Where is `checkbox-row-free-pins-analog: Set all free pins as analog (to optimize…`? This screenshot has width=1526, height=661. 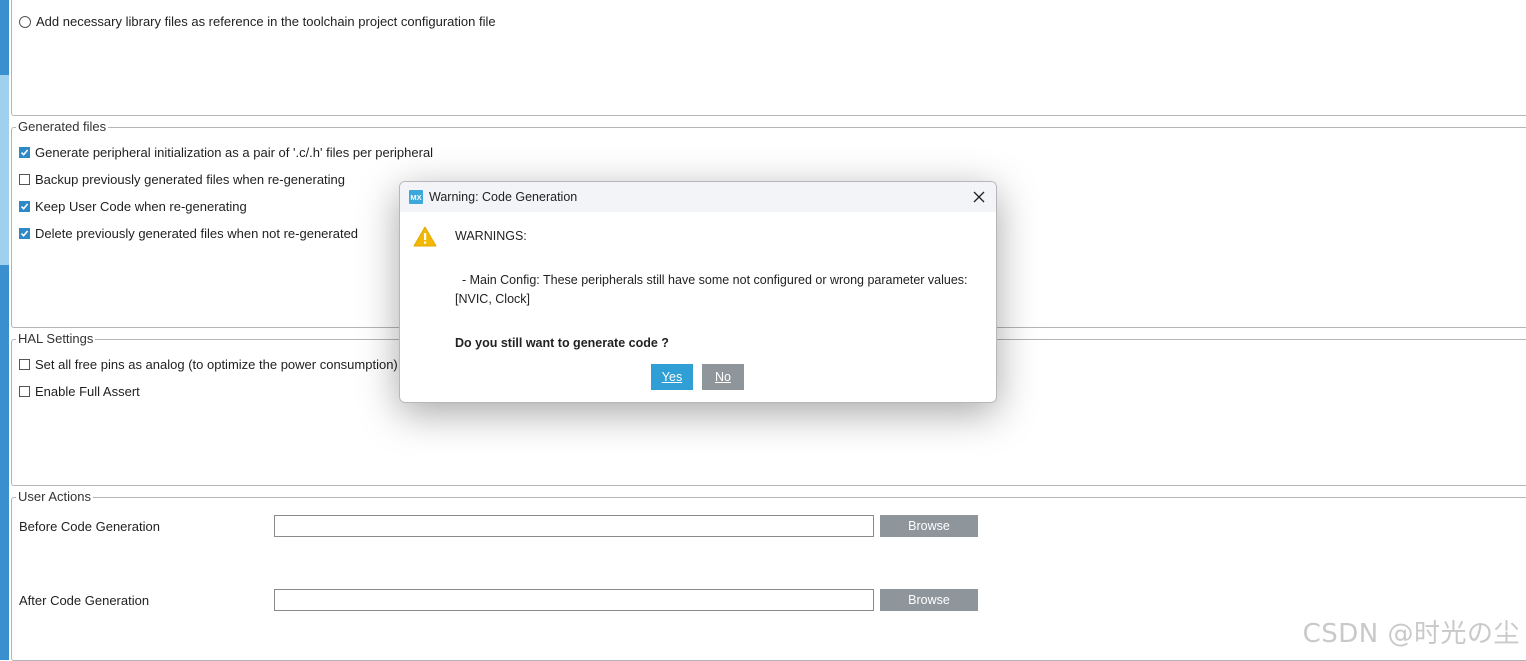 checkbox-row-free-pins-analog: Set all free pins as analog (to optimize… is located at coordinates (208, 364).